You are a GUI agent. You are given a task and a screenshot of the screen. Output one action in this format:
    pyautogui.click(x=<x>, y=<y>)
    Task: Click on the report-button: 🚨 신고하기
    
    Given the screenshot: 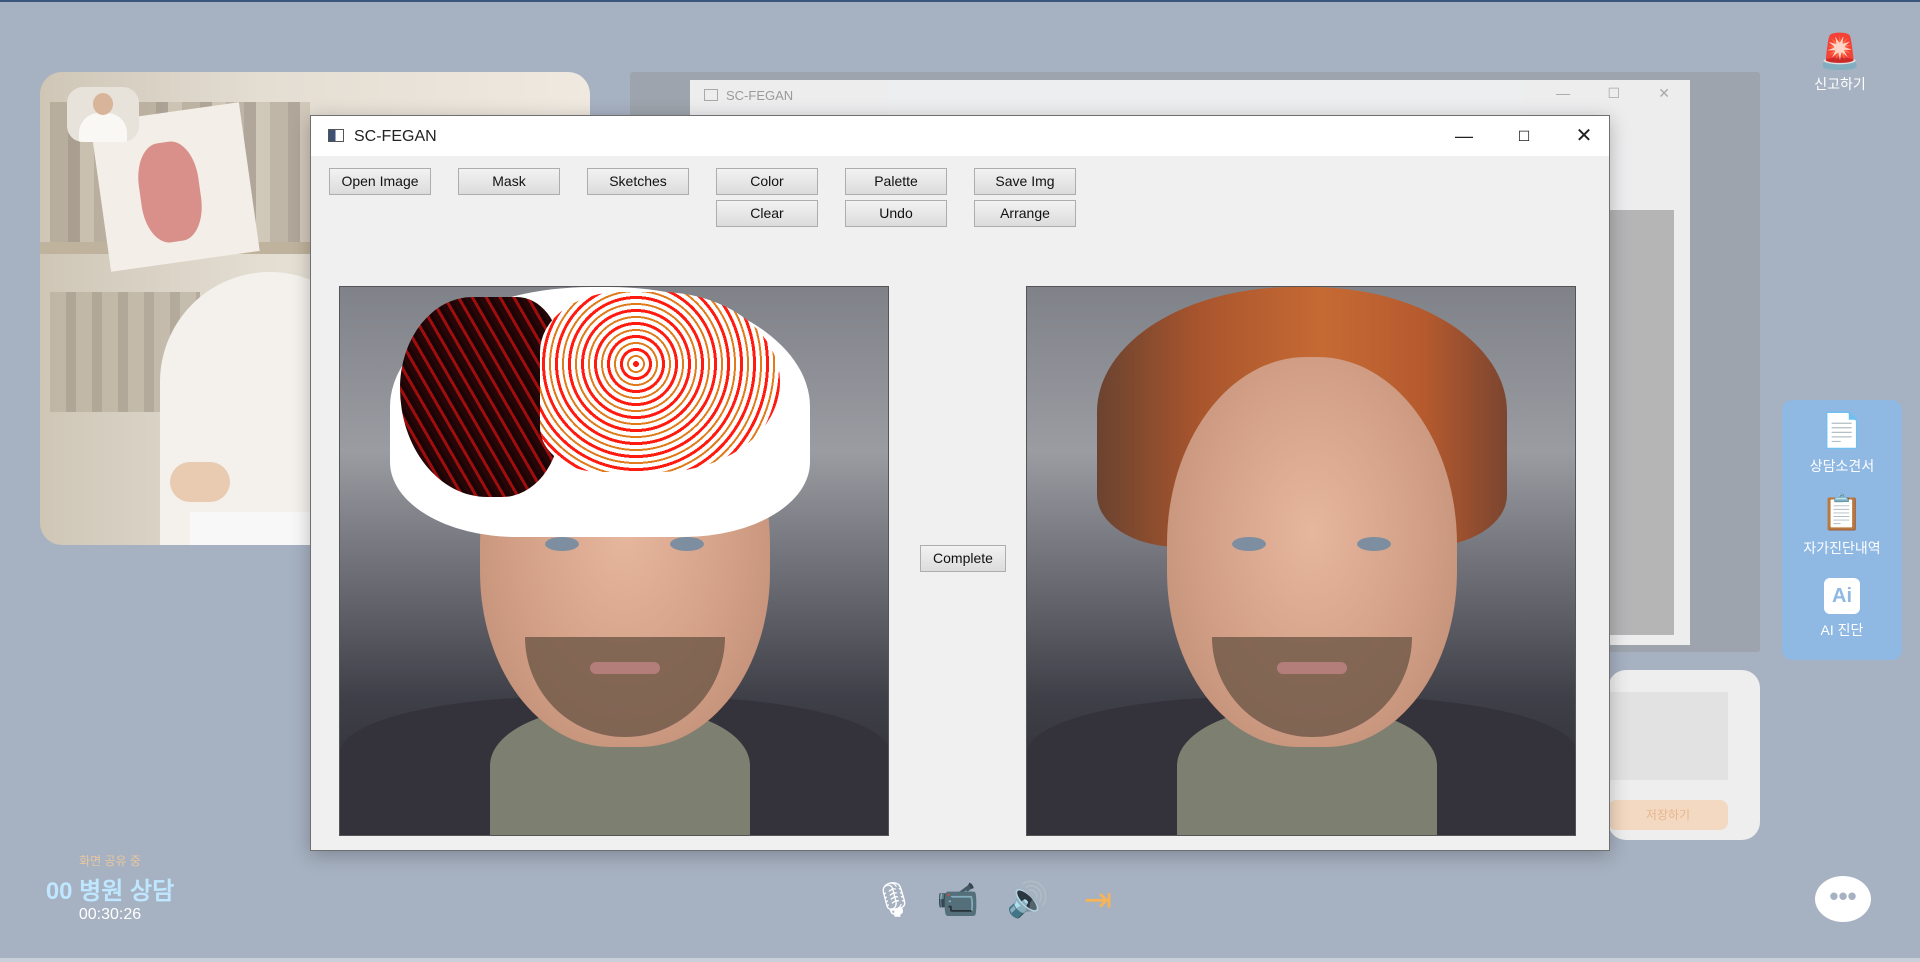 What is the action you would take?
    pyautogui.click(x=1840, y=62)
    